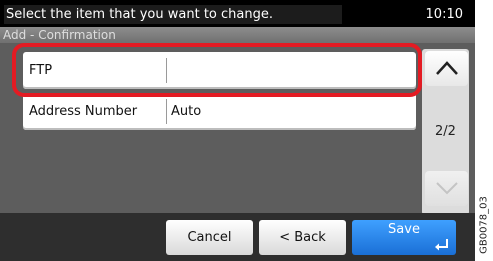 The image size is (493, 261). Describe the element at coordinates (219, 111) in the screenshot. I see `list-item-address-number: Address Number Auto` at that location.